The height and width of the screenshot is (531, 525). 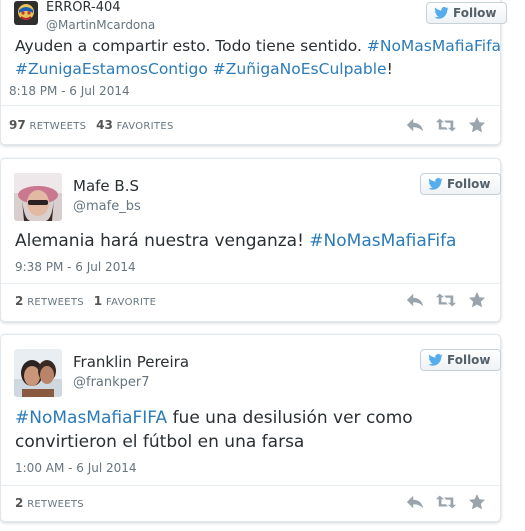 What do you see at coordinates (292, 418) in the screenshot?
I see `tweet-text-plain: fue una desilusión ver como` at bounding box center [292, 418].